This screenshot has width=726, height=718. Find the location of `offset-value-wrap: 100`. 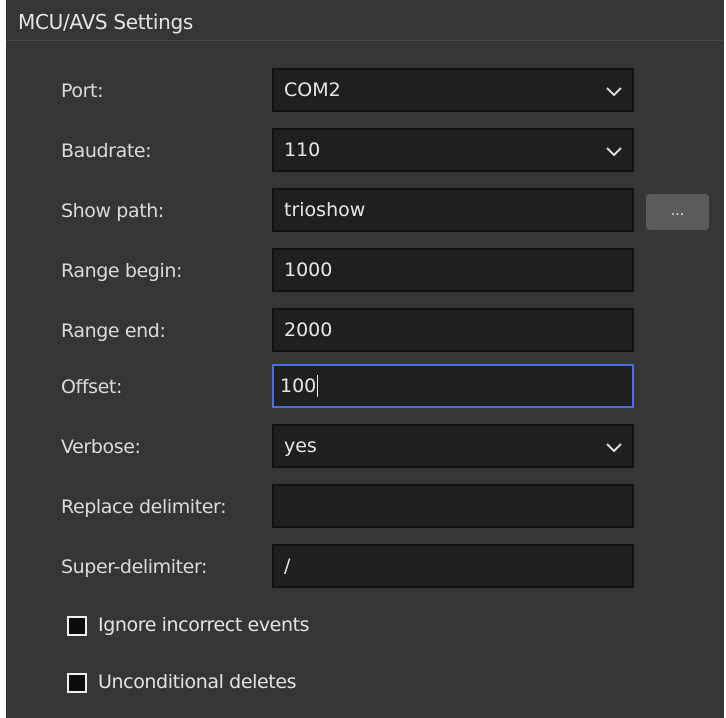

offset-value-wrap: 100 is located at coordinates (299, 386).